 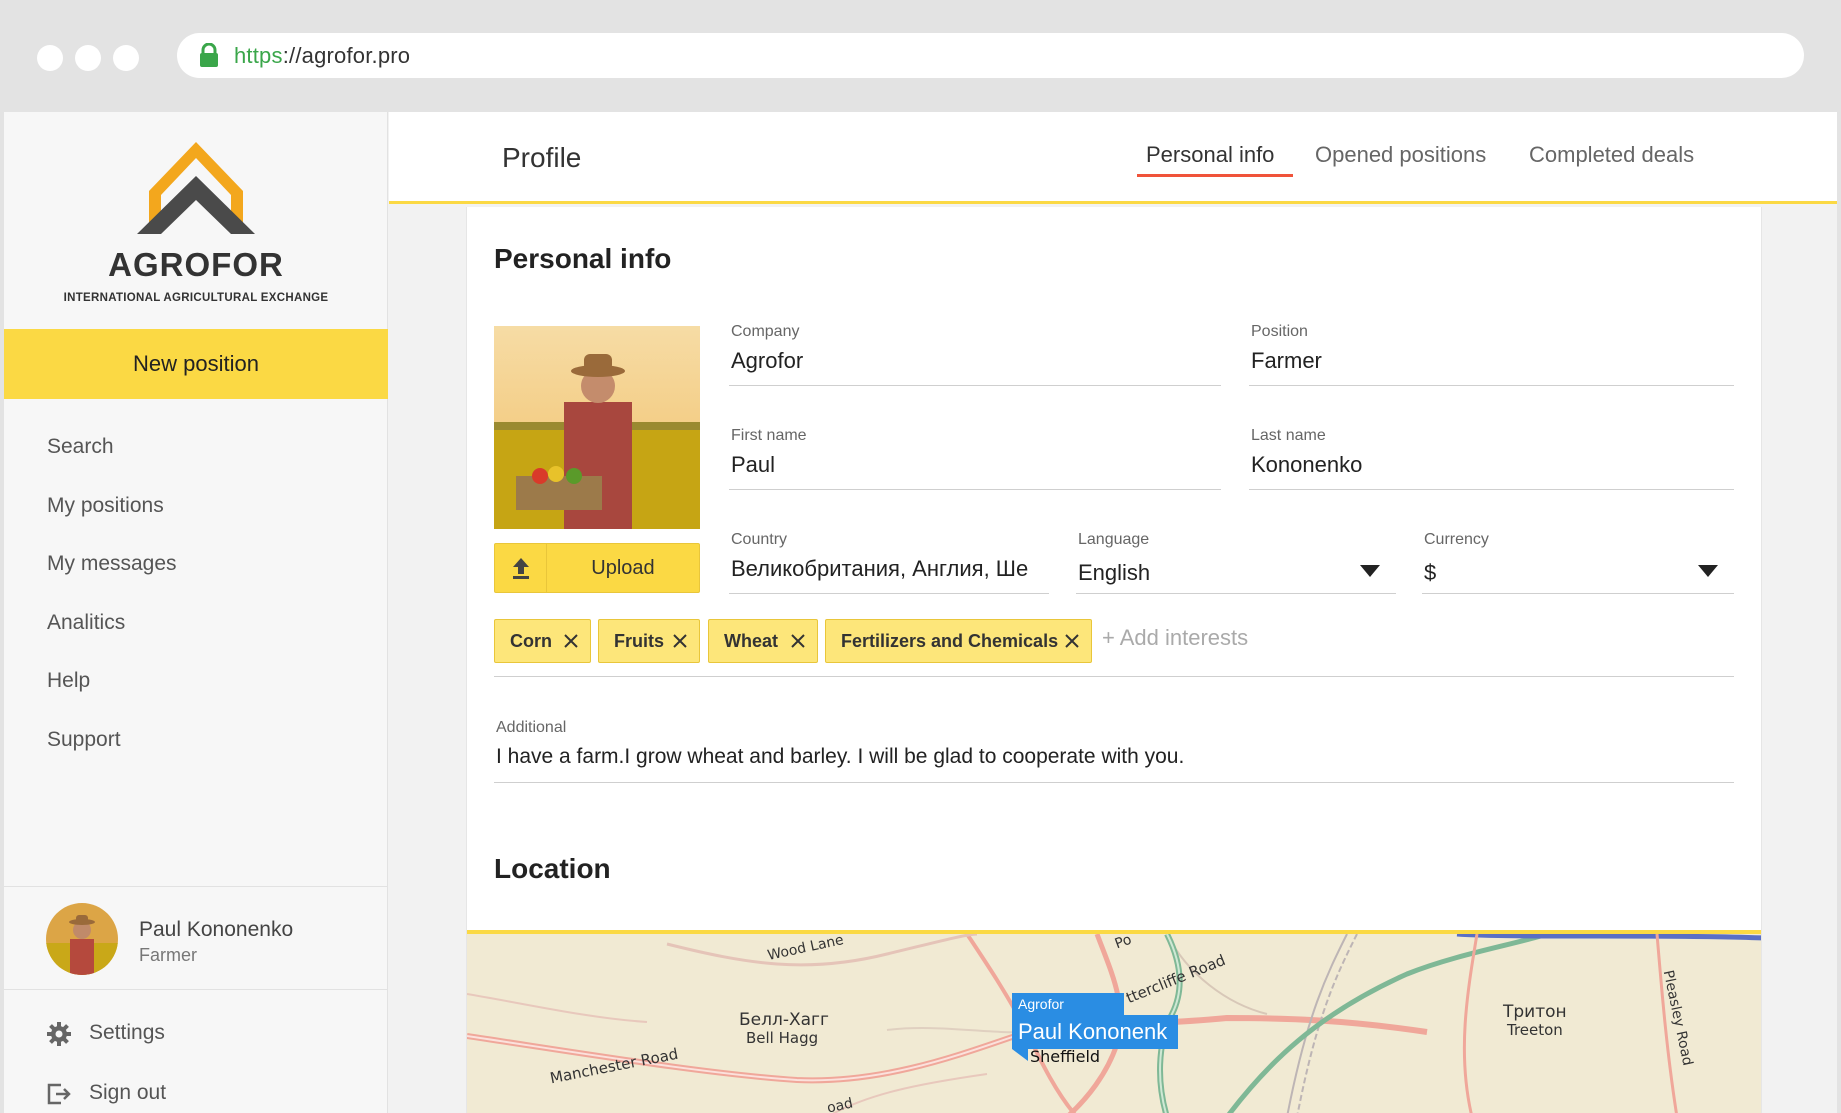 What do you see at coordinates (1288, 435) in the screenshot?
I see `last-name-label: Last name` at bounding box center [1288, 435].